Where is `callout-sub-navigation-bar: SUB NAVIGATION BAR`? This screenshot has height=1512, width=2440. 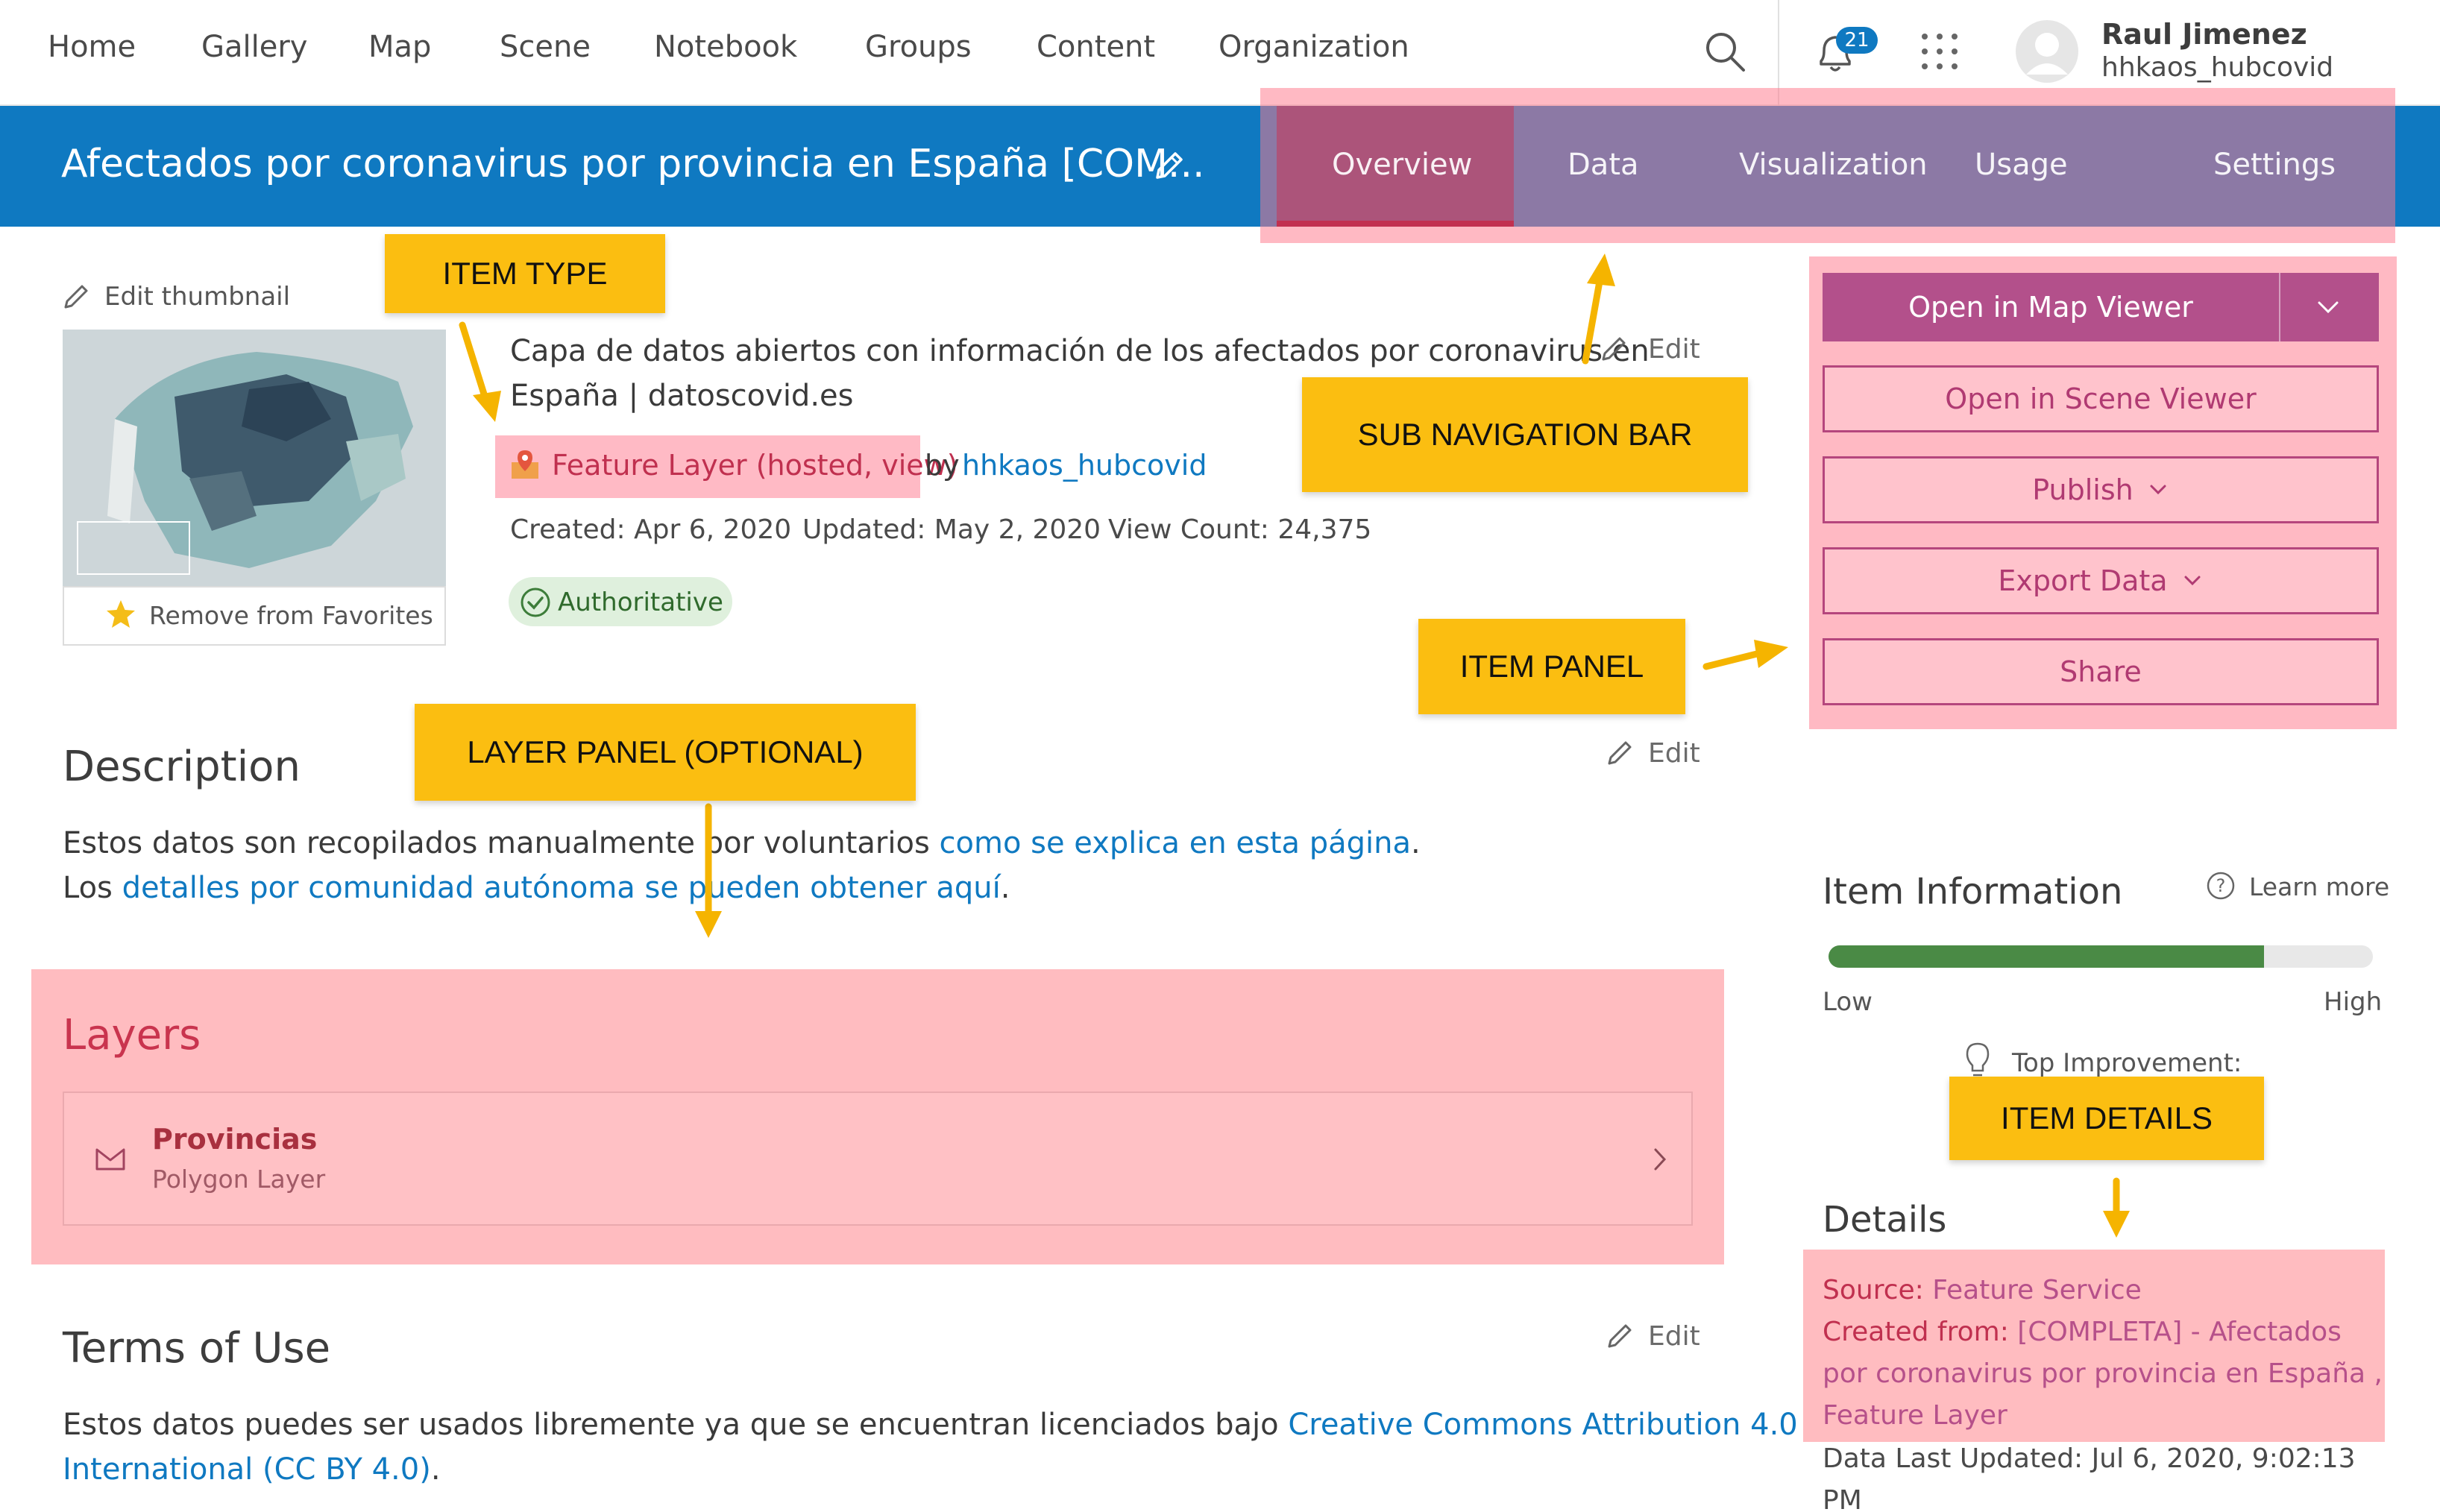
callout-sub-navigation-bar: SUB NAVIGATION BAR is located at coordinates (1525, 434).